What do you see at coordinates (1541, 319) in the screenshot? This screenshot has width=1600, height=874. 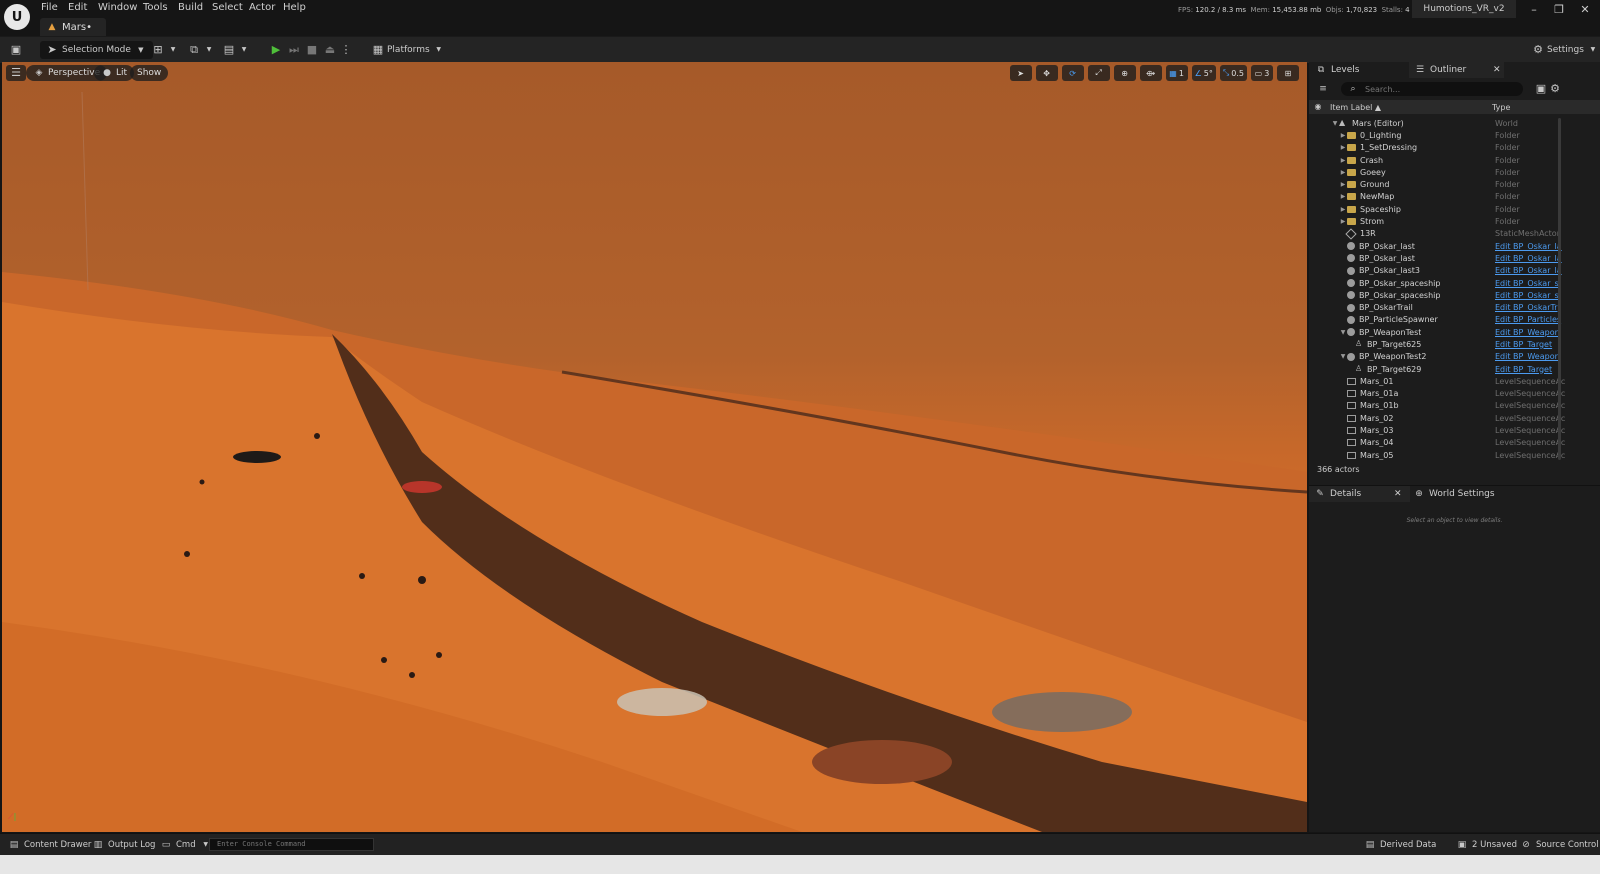 I see `edit-blueprint-link: Edit BP_Particles` at bounding box center [1541, 319].